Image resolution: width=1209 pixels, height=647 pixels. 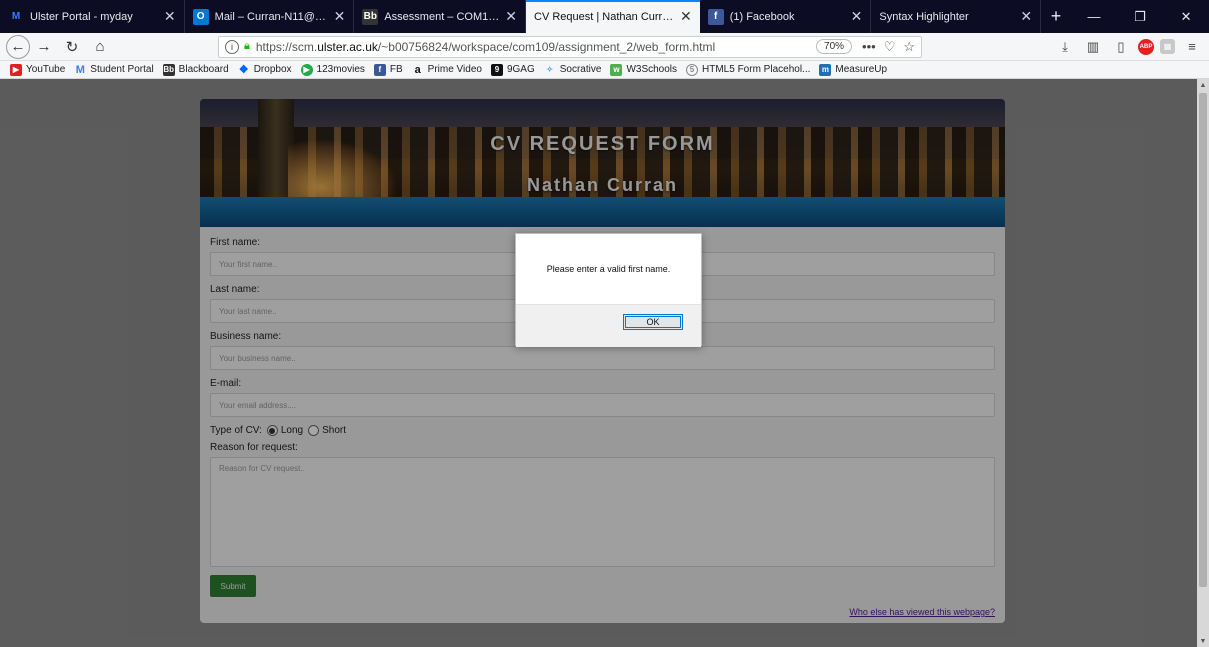 I want to click on html5-icon: 5, so click(x=692, y=69).